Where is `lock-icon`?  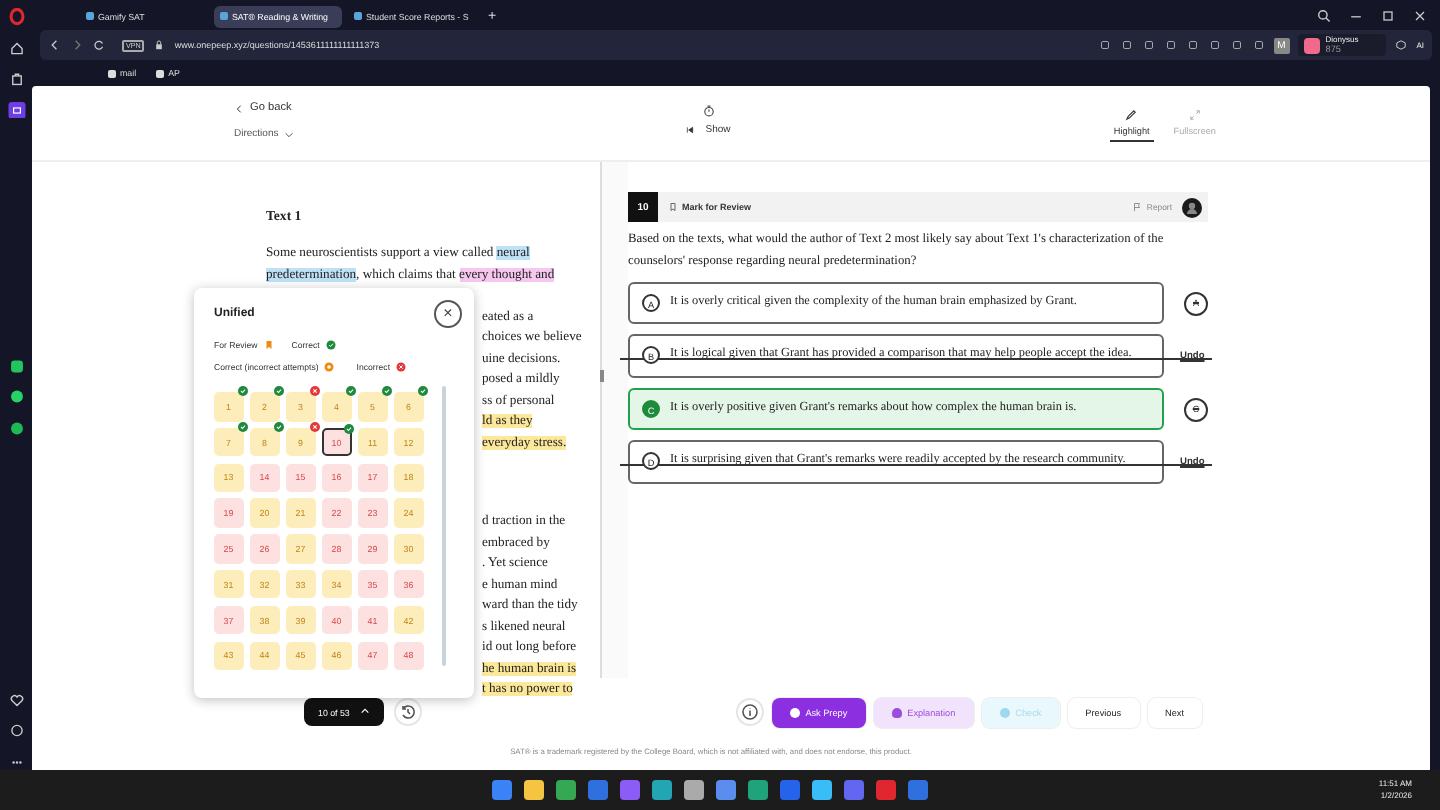 lock-icon is located at coordinates (159, 45).